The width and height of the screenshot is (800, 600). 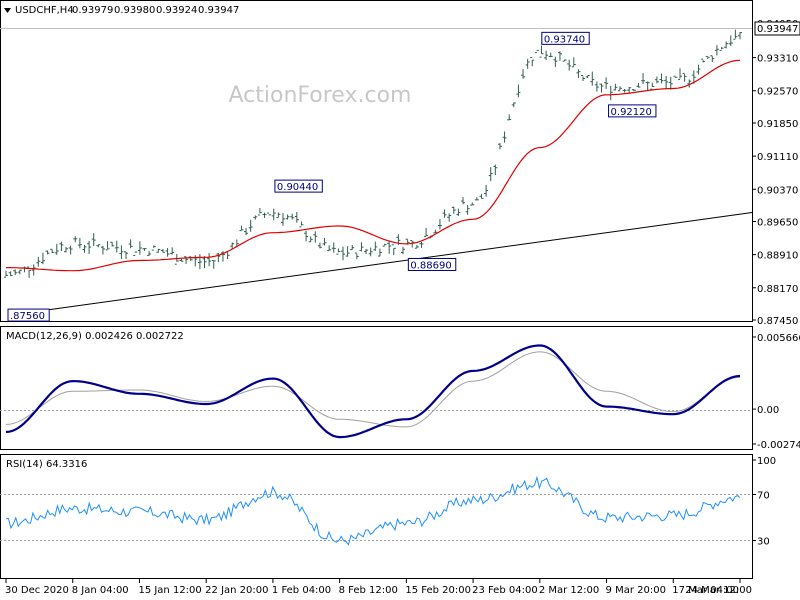 I want to click on price-annotation: .87560, so click(x=28, y=315).